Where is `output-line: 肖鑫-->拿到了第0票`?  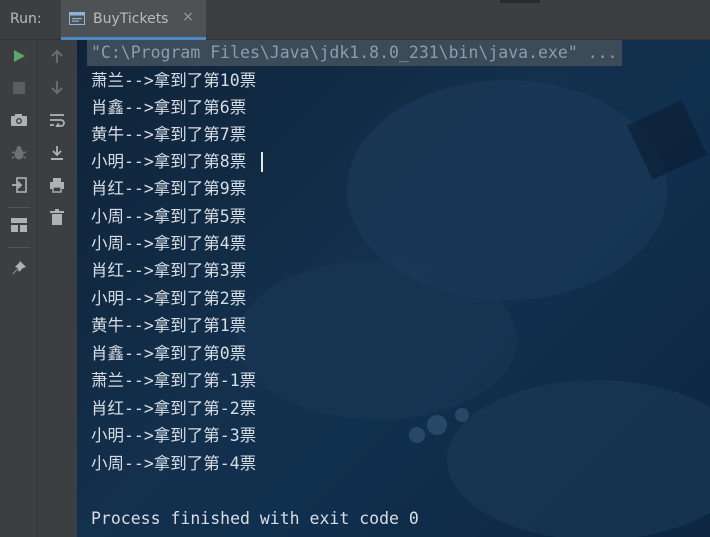 output-line: 肖鑫-->拿到了第0票 is located at coordinates (169, 353).